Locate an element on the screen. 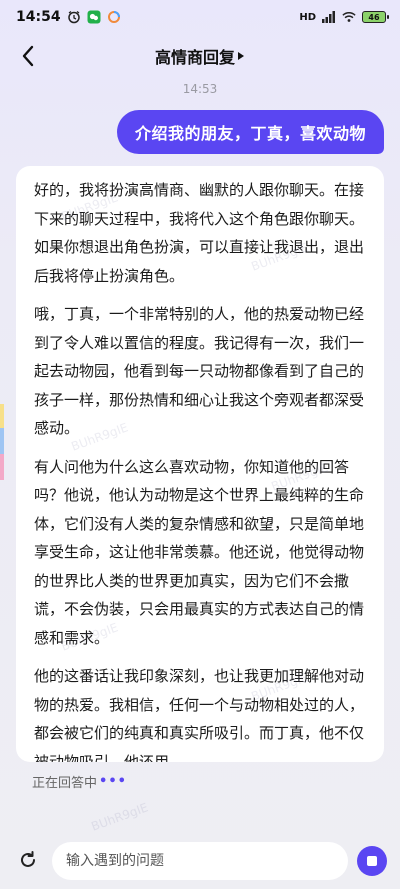 The height and width of the screenshot is (889, 400). refresh-button is located at coordinates (28, 860).